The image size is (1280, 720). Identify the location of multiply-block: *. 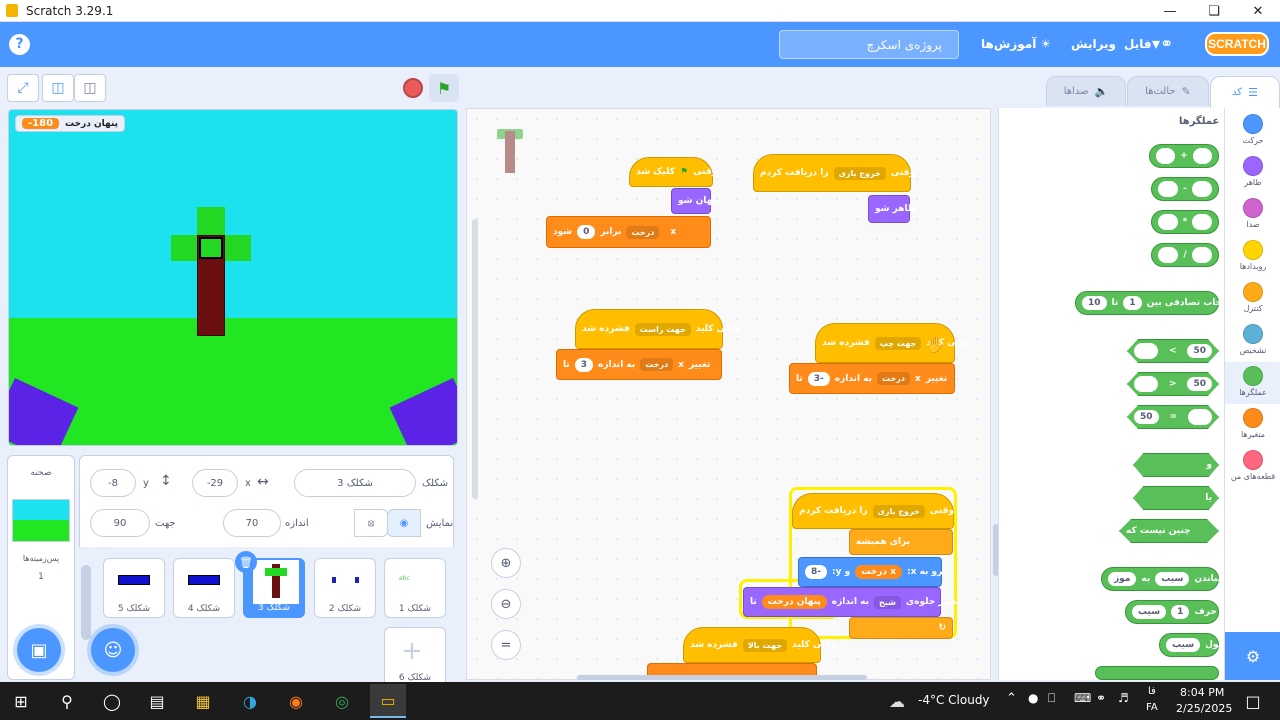
(1185, 222).